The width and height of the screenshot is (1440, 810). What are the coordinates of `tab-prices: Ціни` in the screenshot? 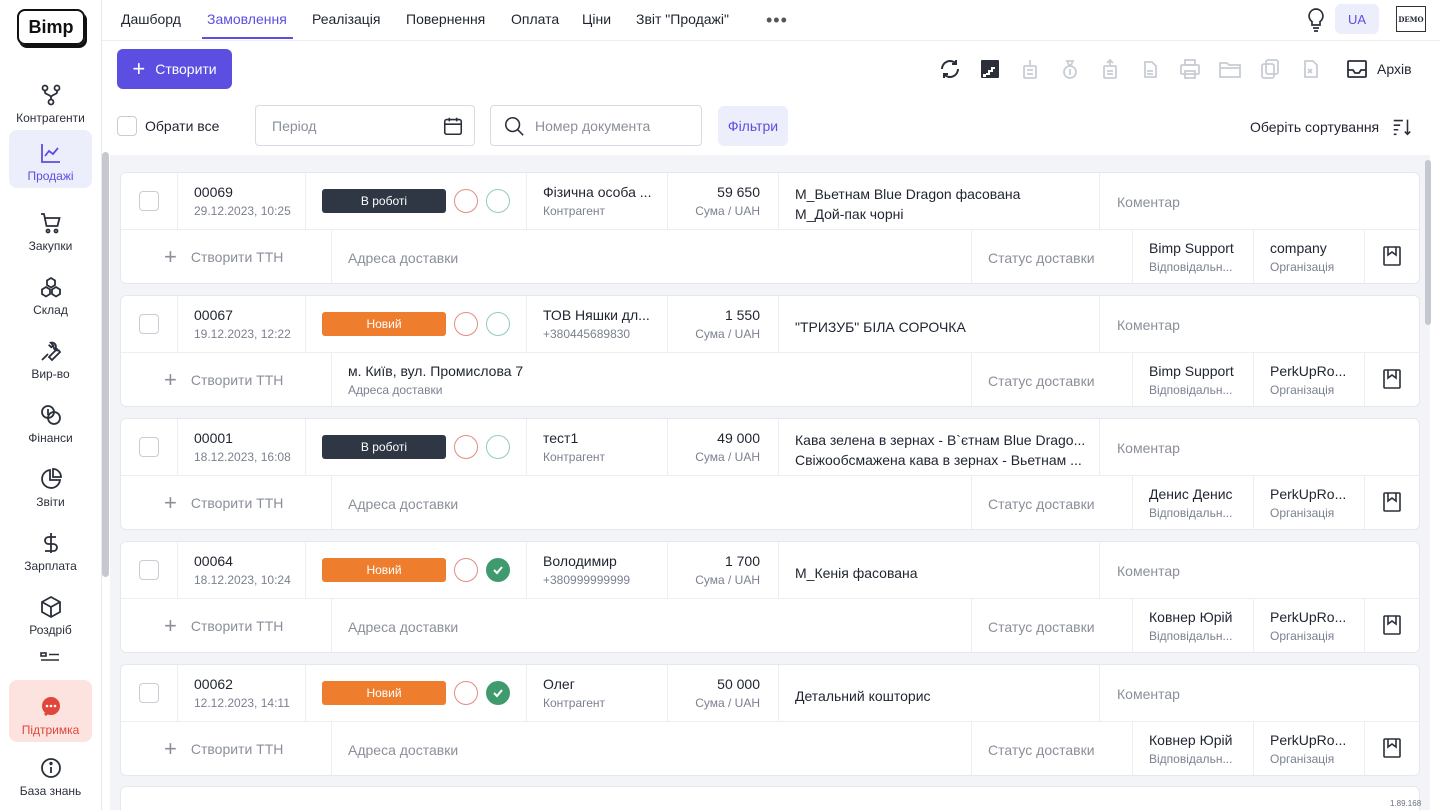 It's located at (596, 19).